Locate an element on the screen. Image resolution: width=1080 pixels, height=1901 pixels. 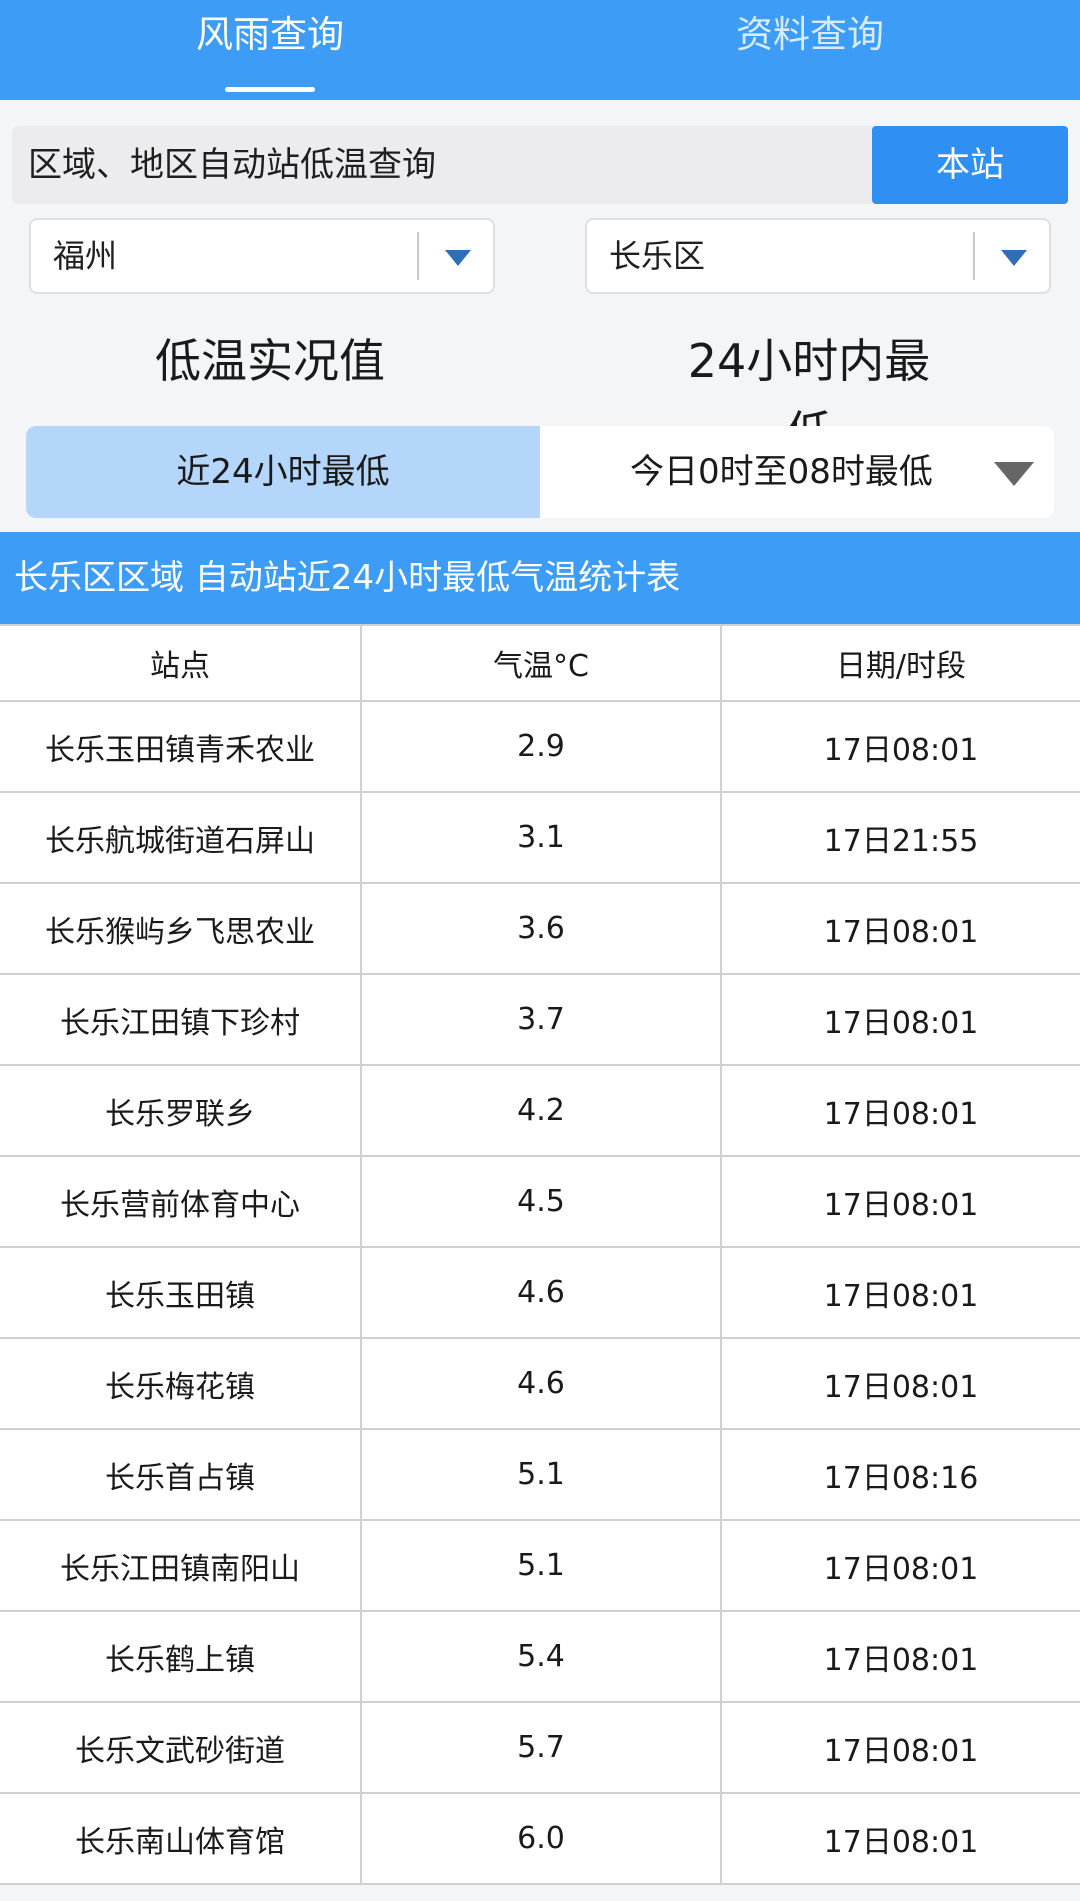
temperature-cell: 6.0 is located at coordinates (541, 1838).